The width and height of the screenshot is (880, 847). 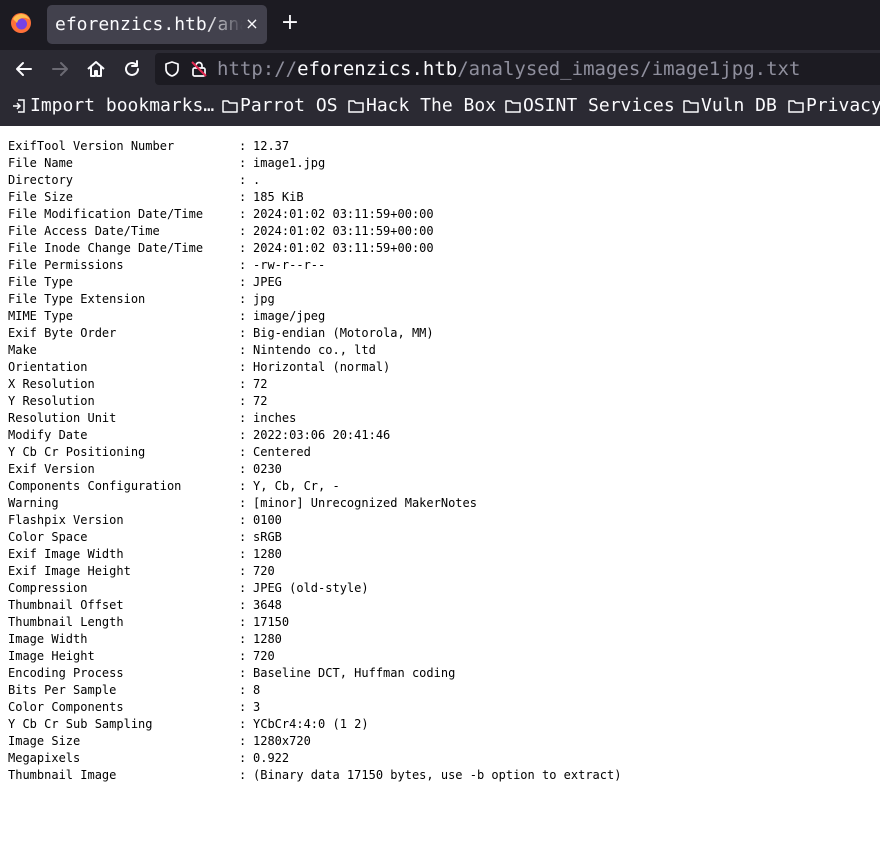 What do you see at coordinates (267, 605) in the screenshot?
I see `exif-value: 3648` at bounding box center [267, 605].